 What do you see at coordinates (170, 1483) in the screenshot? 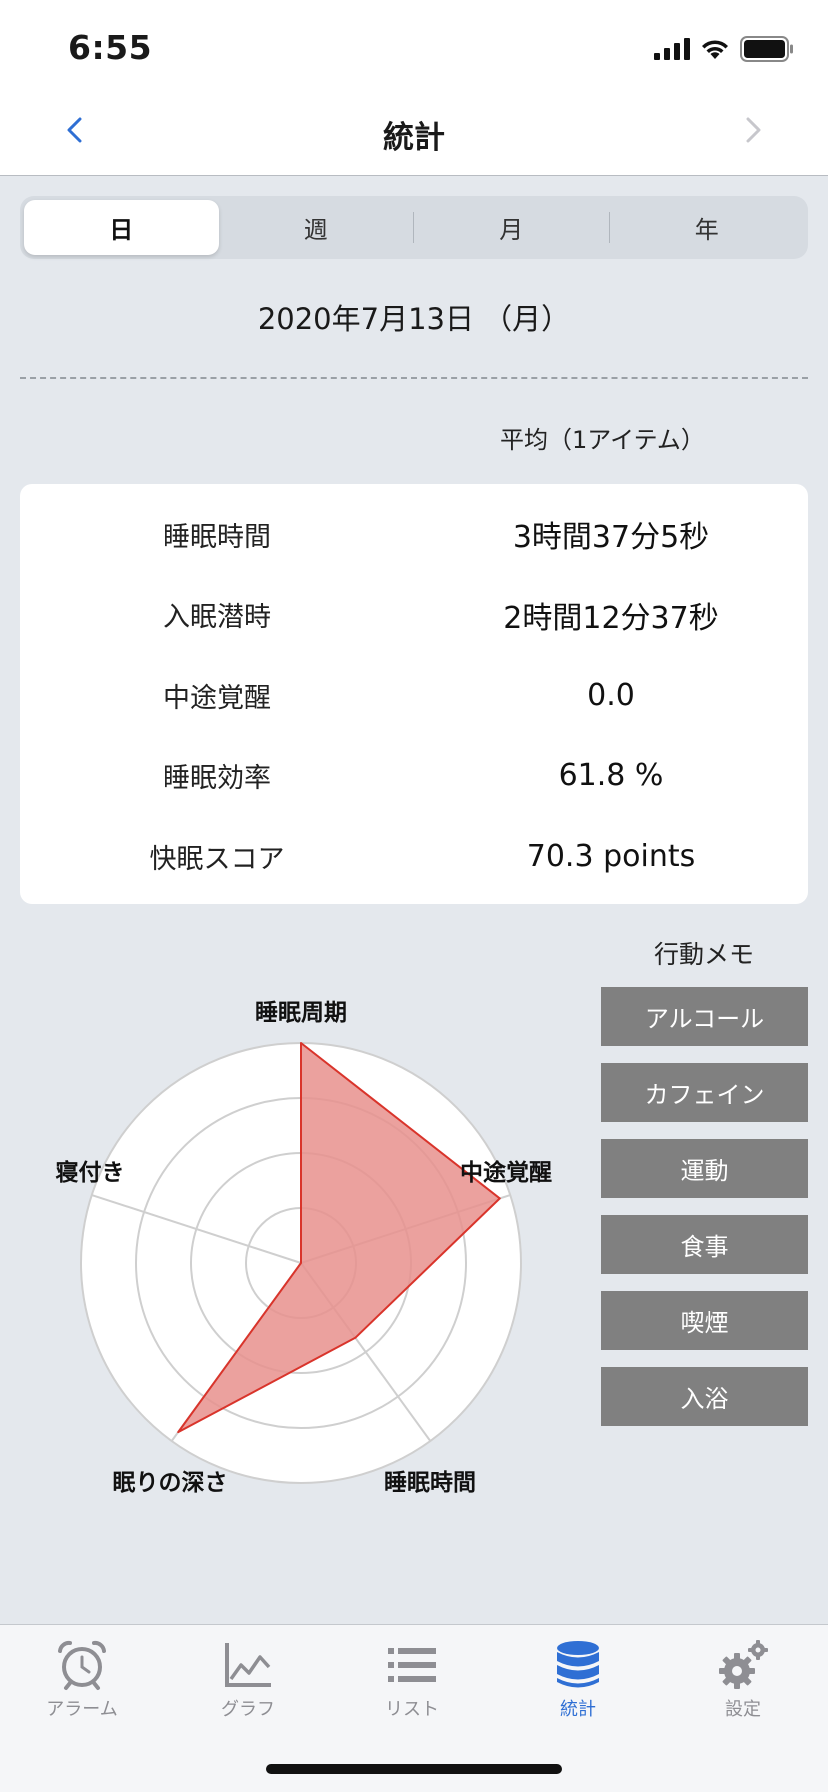
I see `radar-axis-label: 眠りの深さ` at bounding box center [170, 1483].